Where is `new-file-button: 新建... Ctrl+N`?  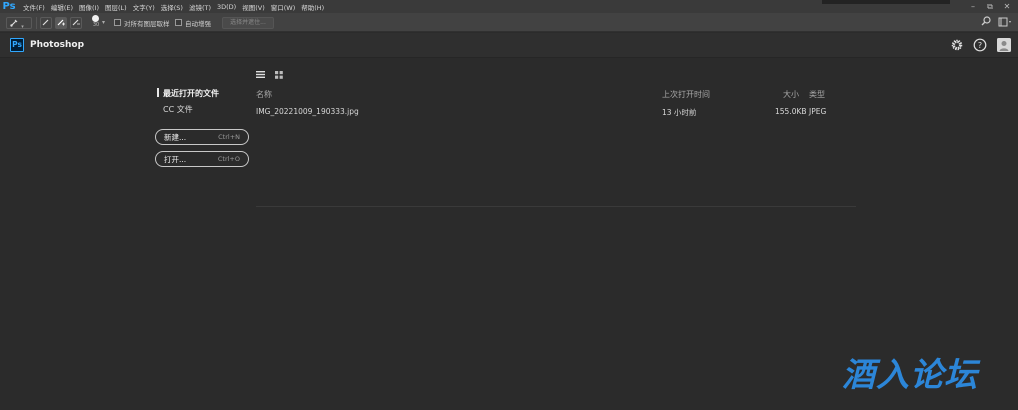 new-file-button: 新建... Ctrl+N is located at coordinates (202, 137).